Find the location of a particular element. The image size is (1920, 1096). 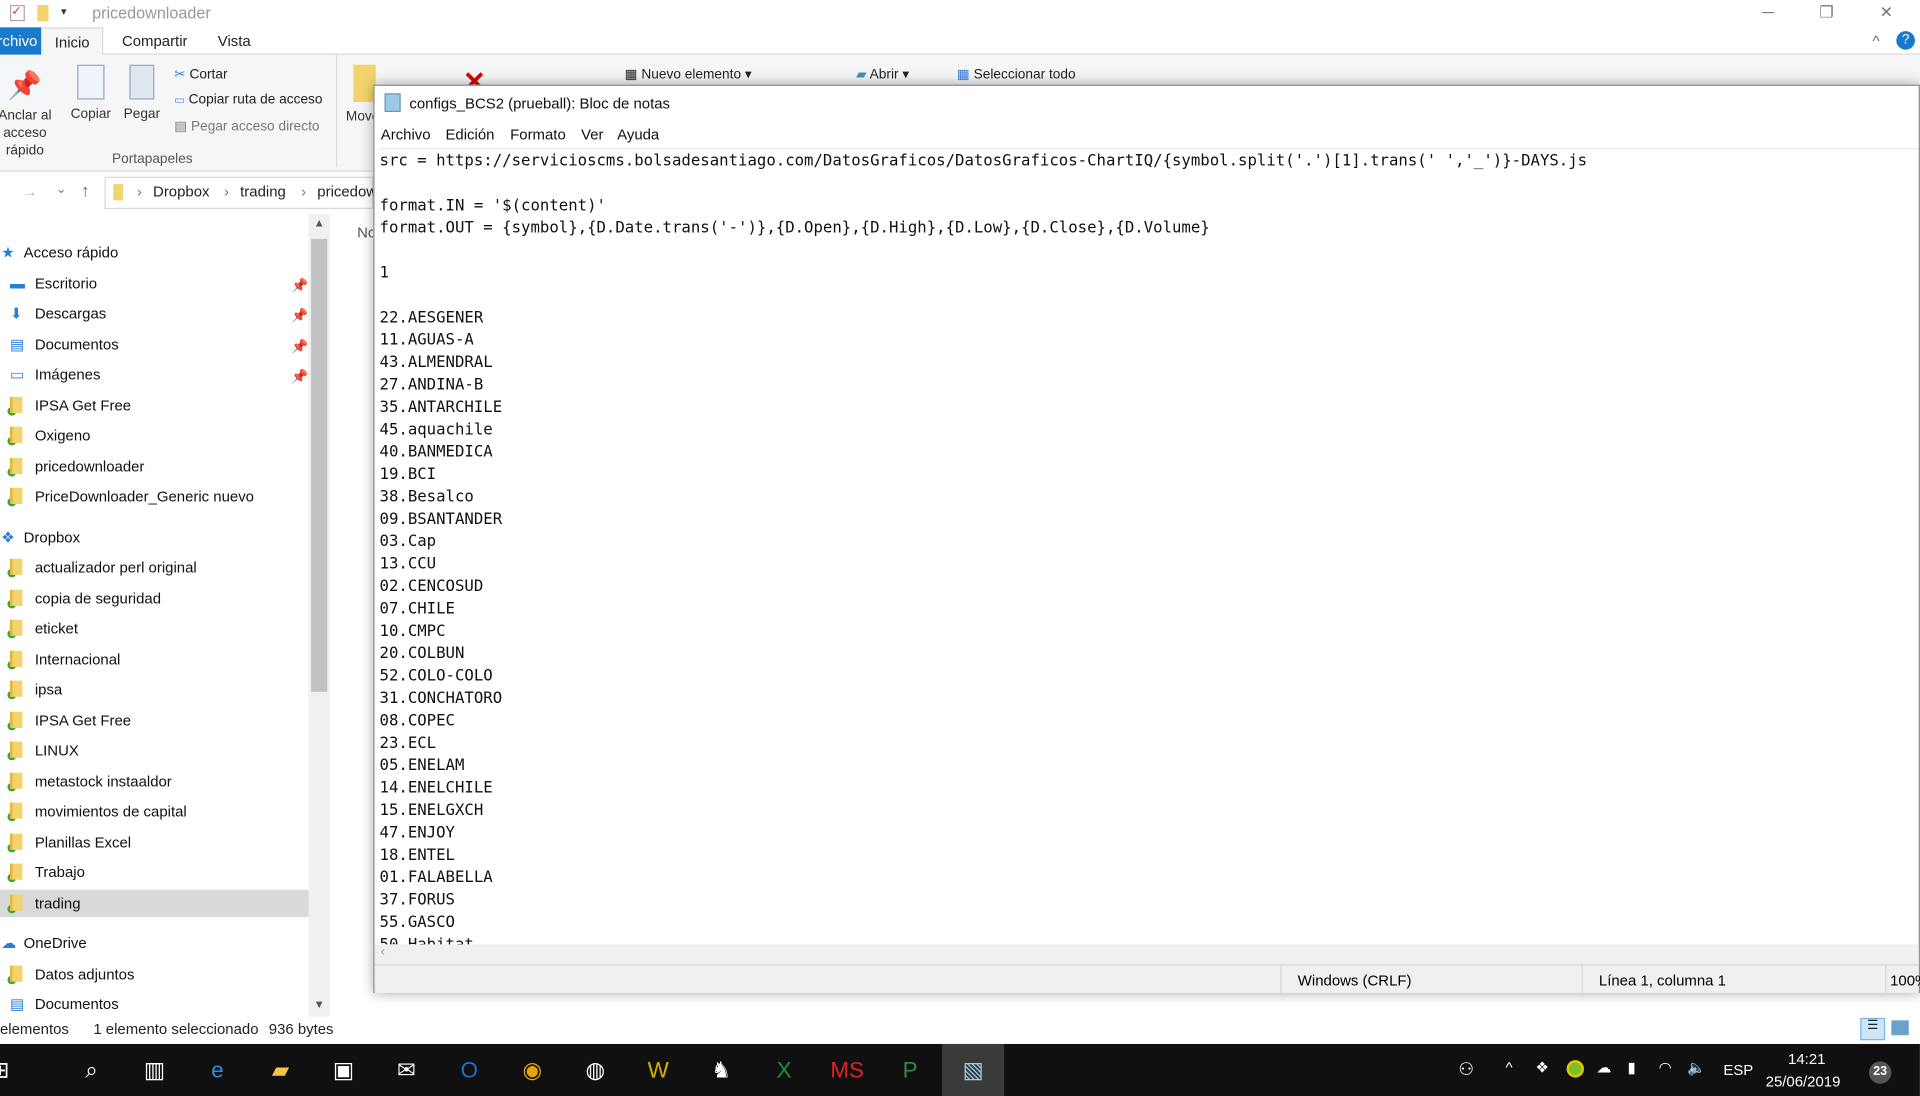

nav-item: ipsa is located at coordinates (154, 689).